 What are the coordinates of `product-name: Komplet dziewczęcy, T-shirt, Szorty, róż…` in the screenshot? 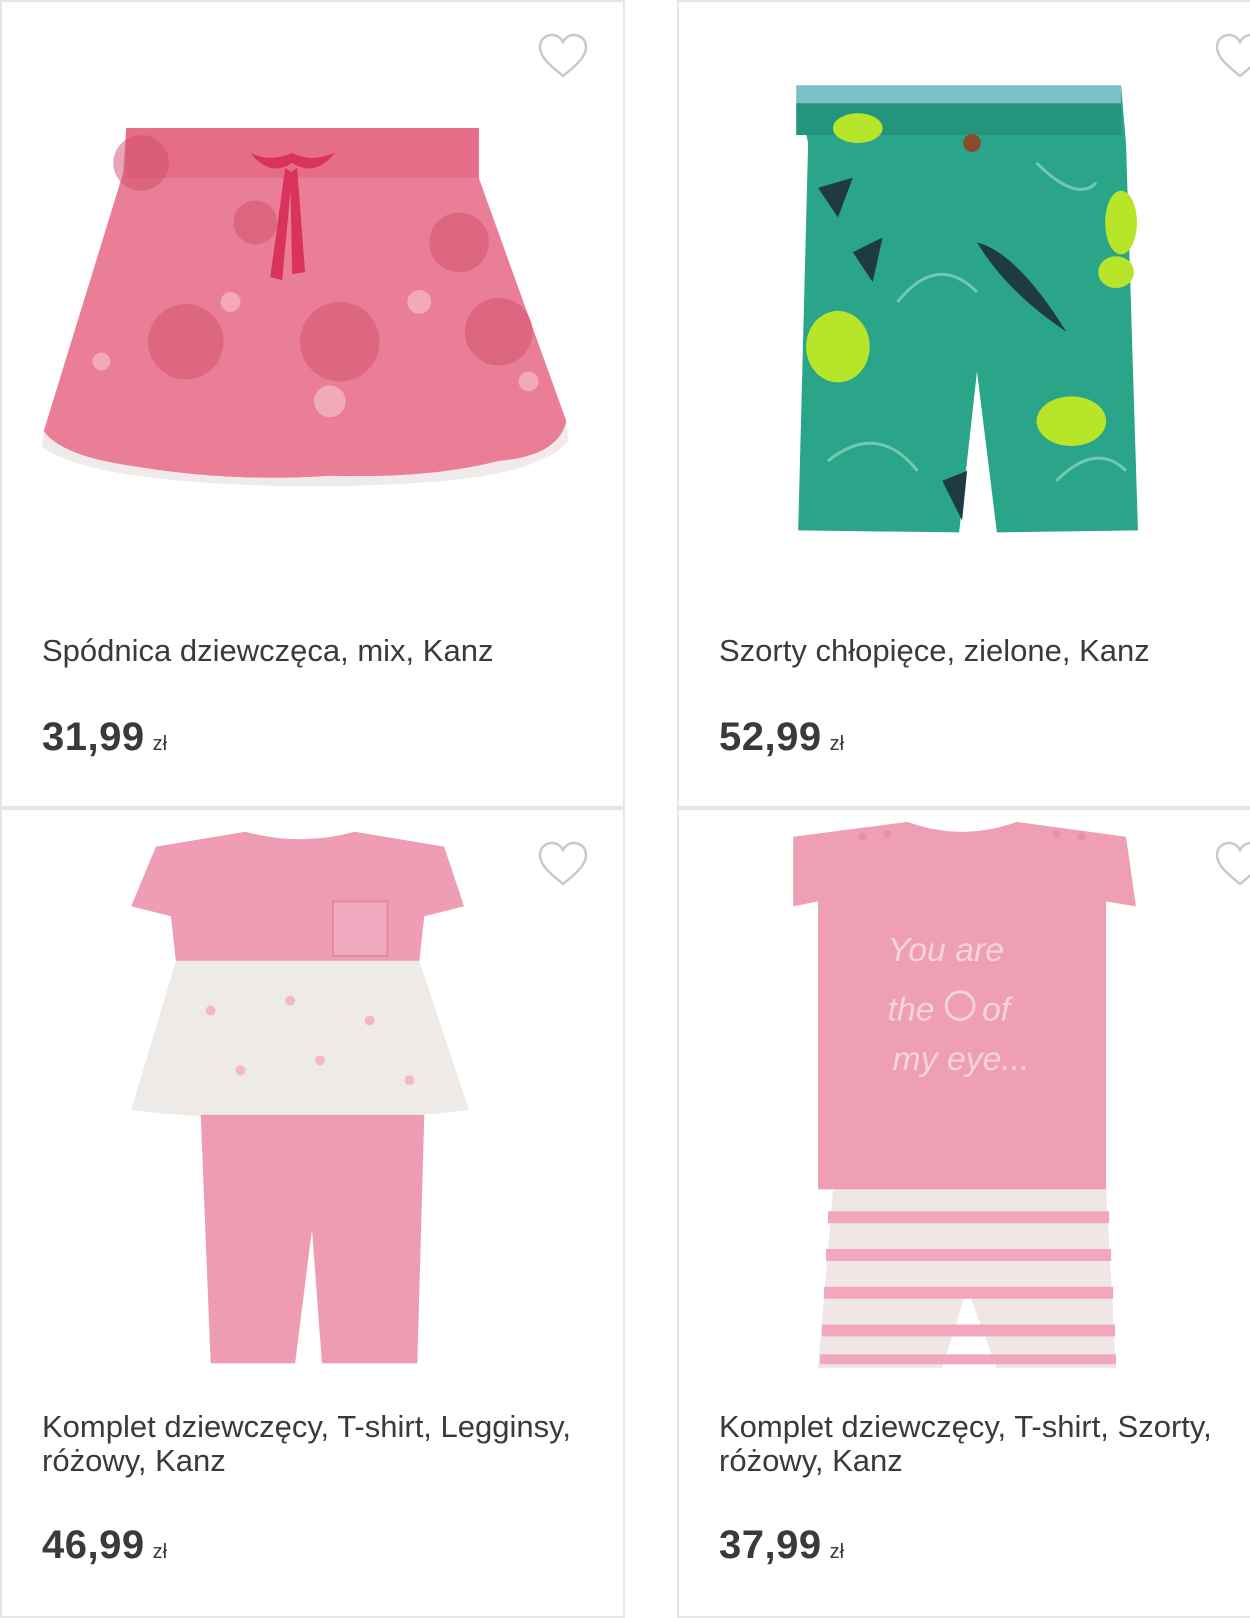 It's located at (984, 1444).